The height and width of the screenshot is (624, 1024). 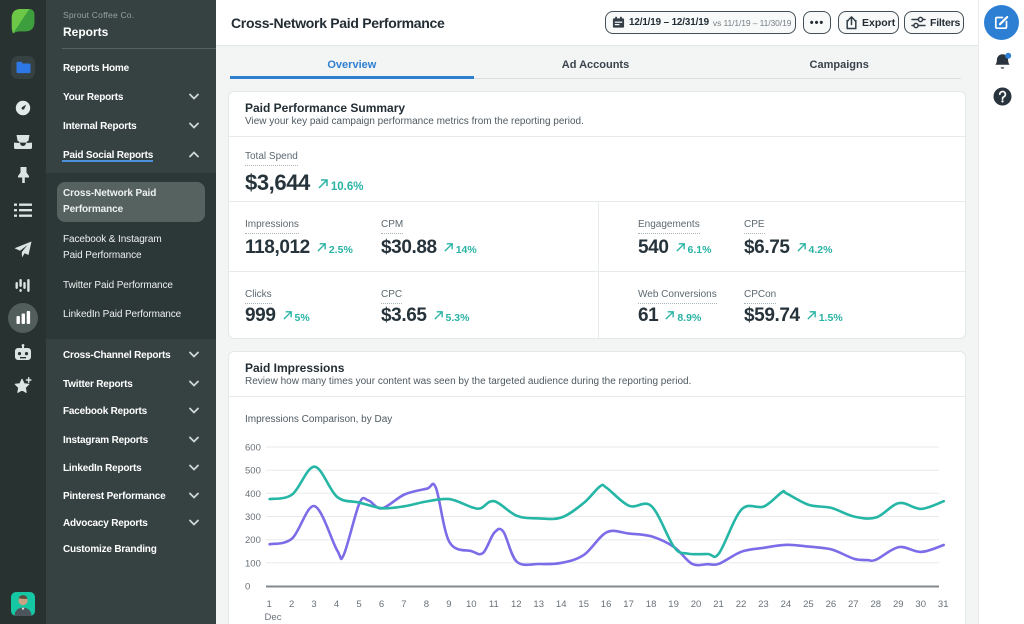 What do you see at coordinates (448, 604) in the screenshot?
I see `svg-text: 9` at bounding box center [448, 604].